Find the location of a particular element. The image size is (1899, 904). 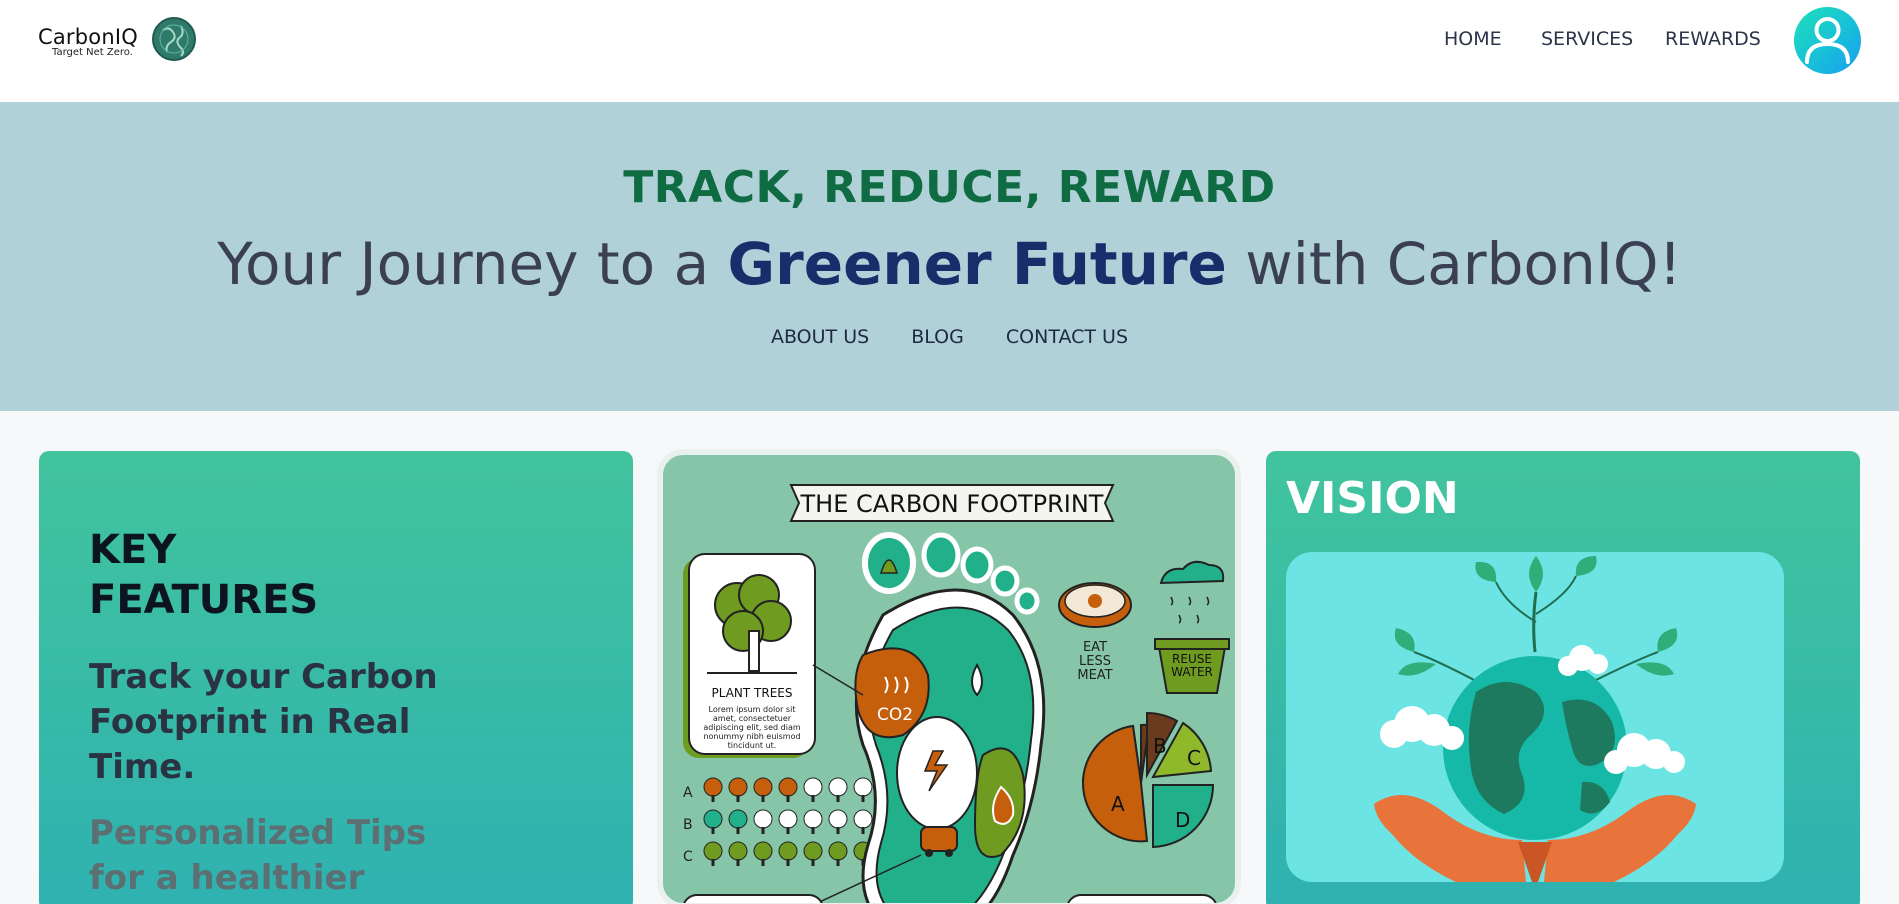

user-avatar-button is located at coordinates (1827, 40).